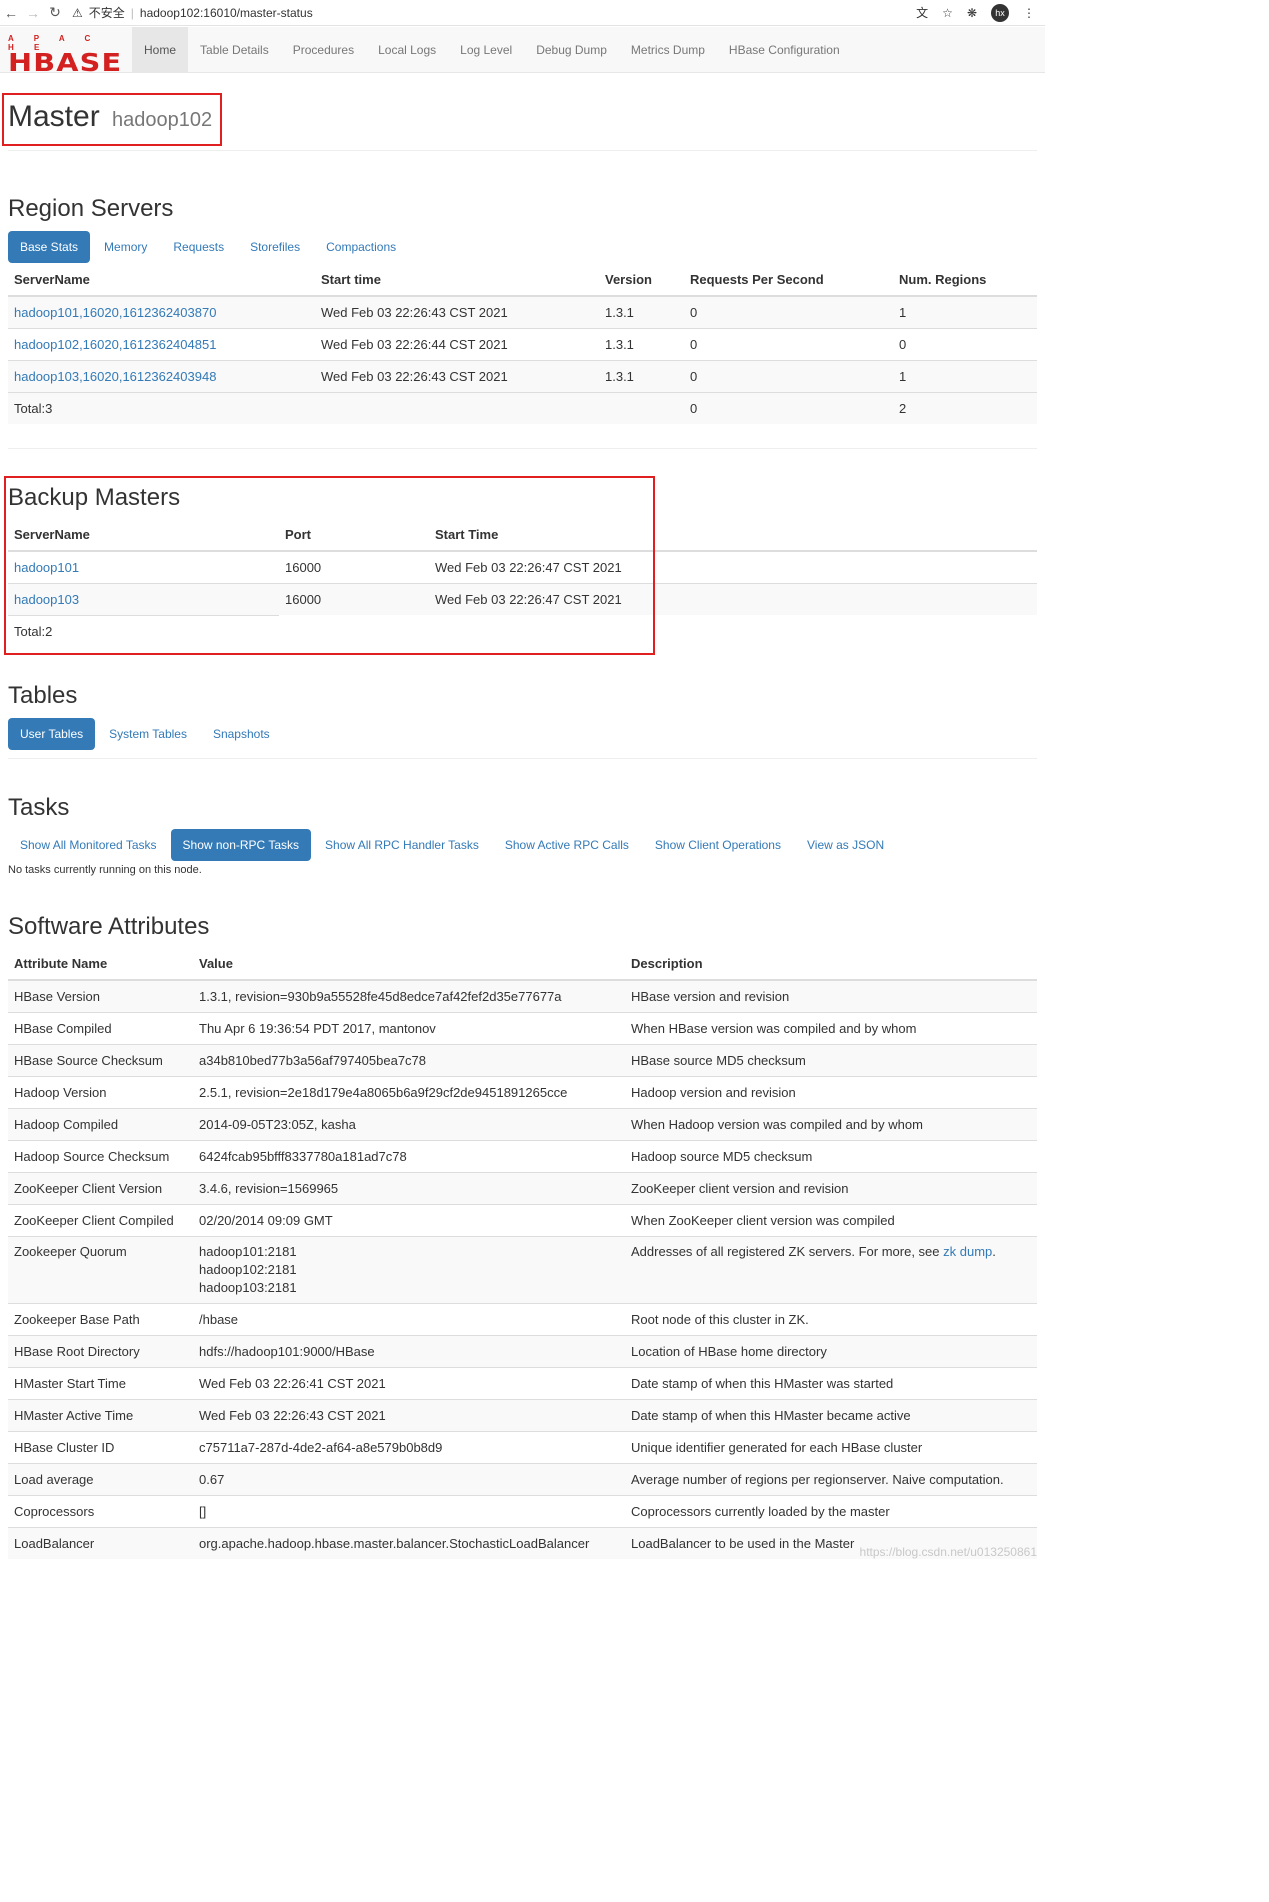  Describe the element at coordinates (109, 926) in the screenshot. I see `software-attributes-heading: Software Attributes` at that location.